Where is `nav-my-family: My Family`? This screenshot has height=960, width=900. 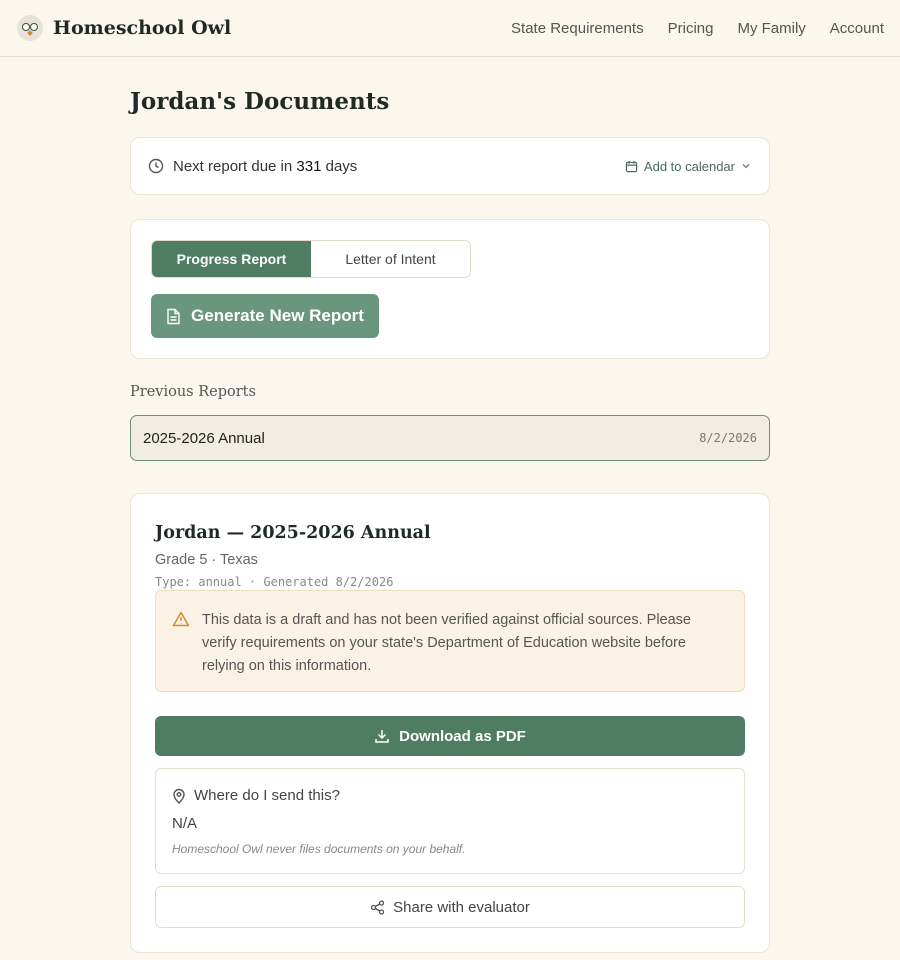 nav-my-family: My Family is located at coordinates (771, 28).